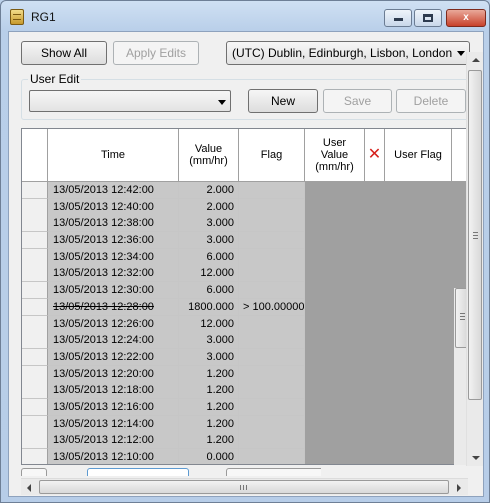  Describe the element at coordinates (64, 53) in the screenshot. I see `show-all-button: Show All` at that location.